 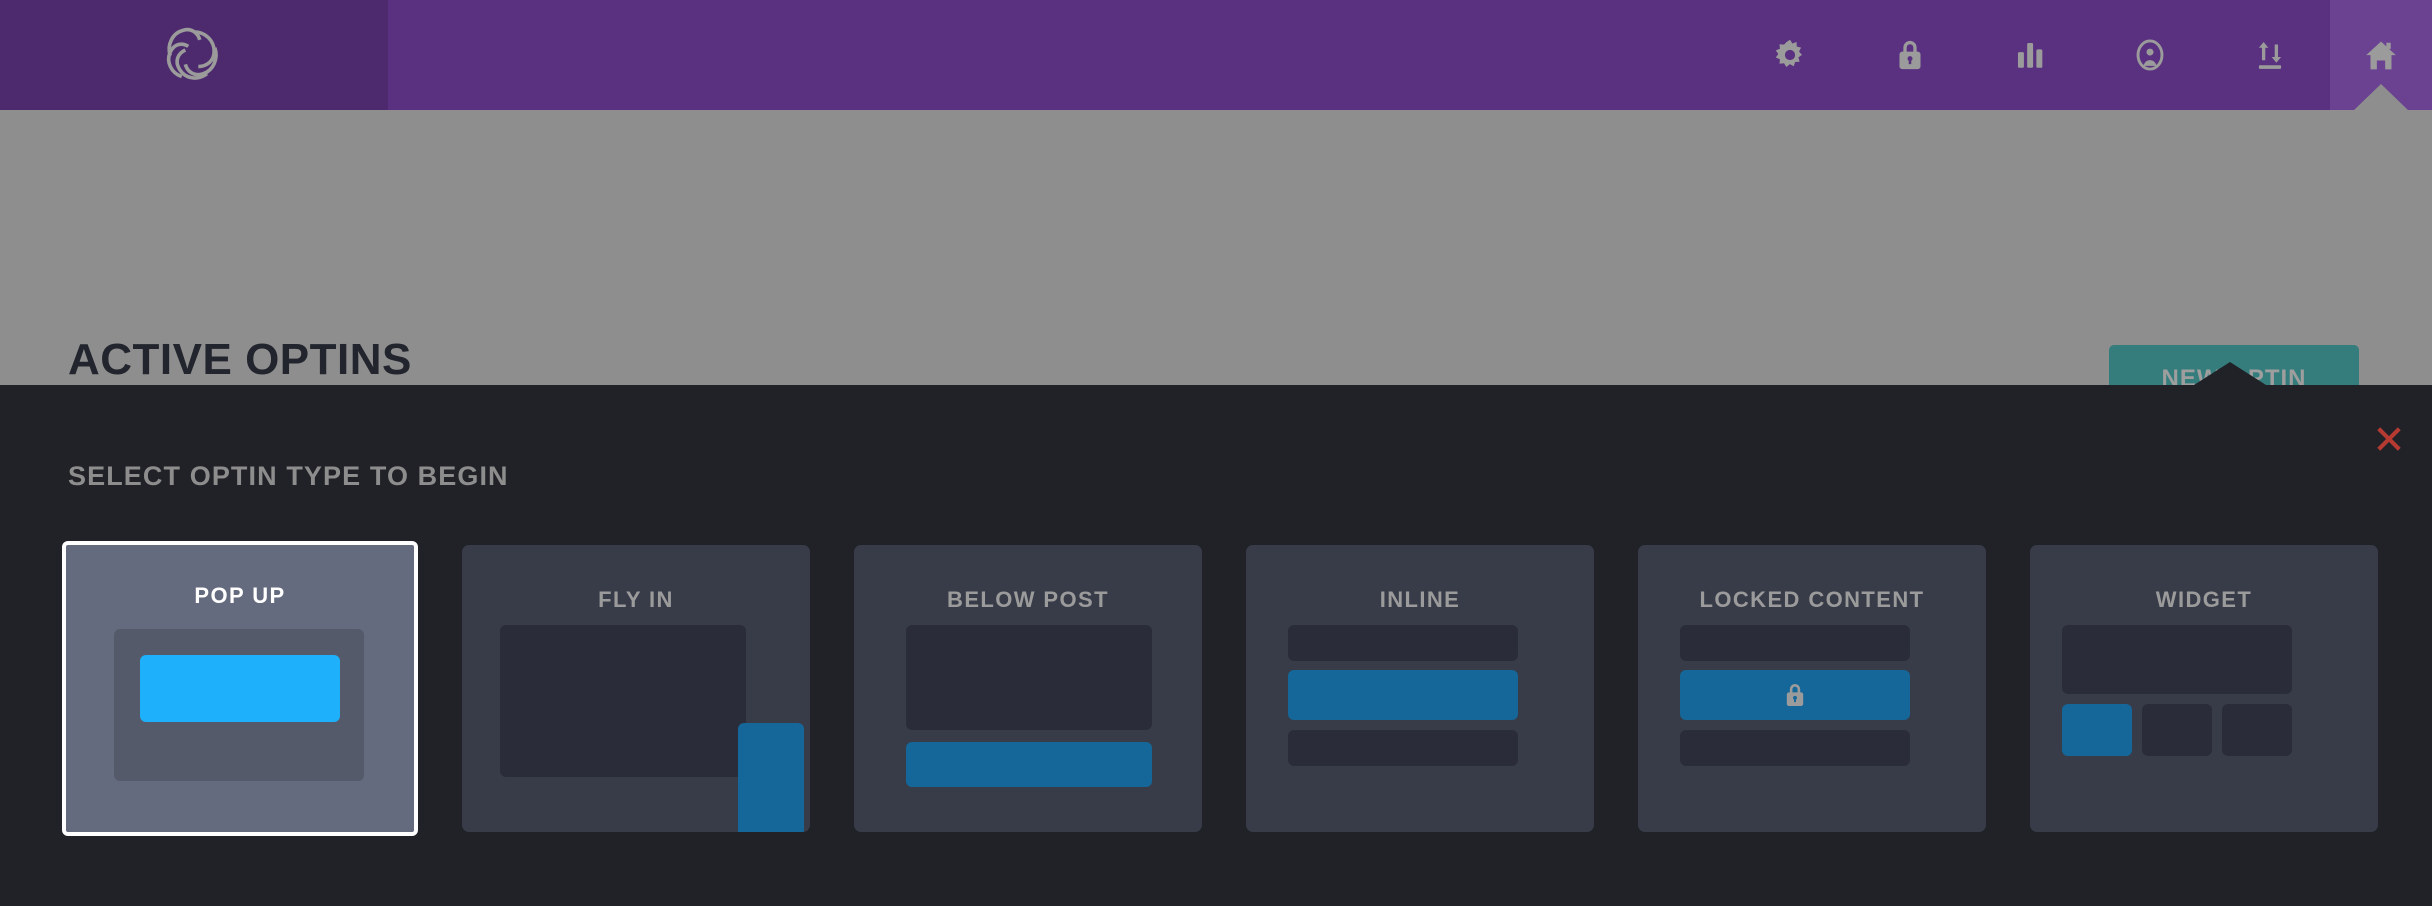 I want to click on optin-card-flyin: FLY IN, so click(x=636, y=688).